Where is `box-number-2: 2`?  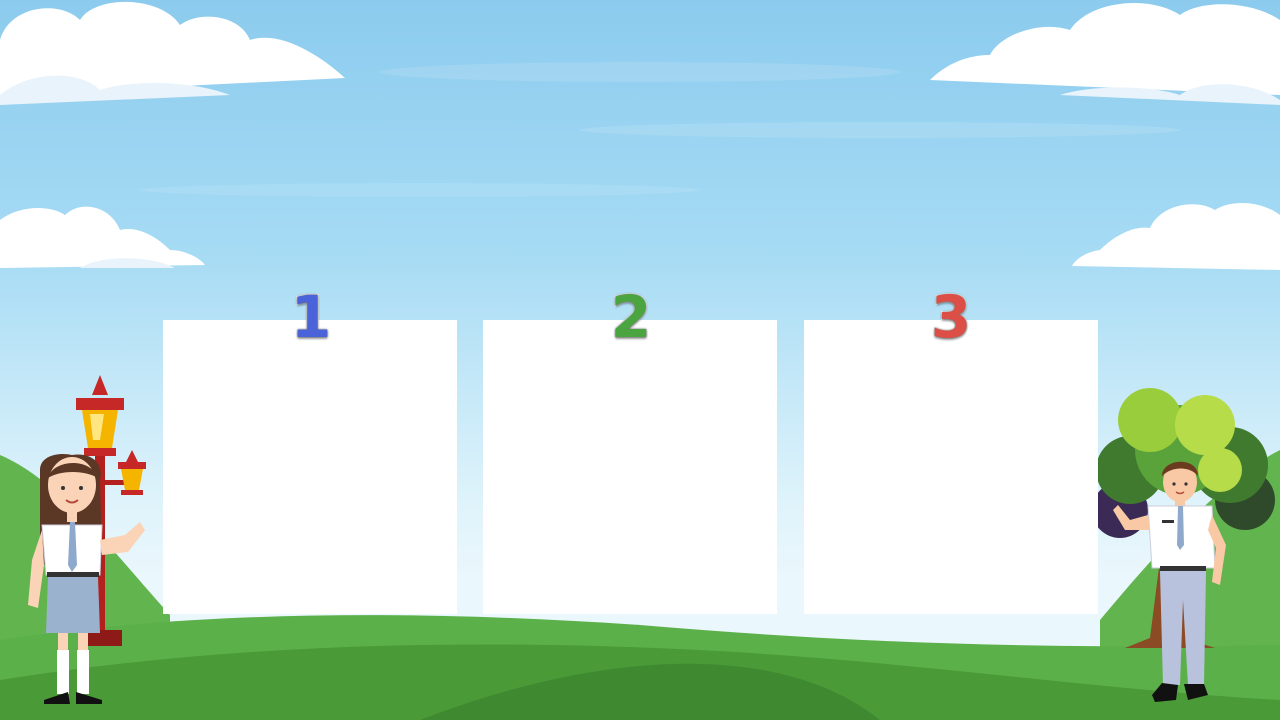 box-number-2: 2 is located at coordinates (631, 317).